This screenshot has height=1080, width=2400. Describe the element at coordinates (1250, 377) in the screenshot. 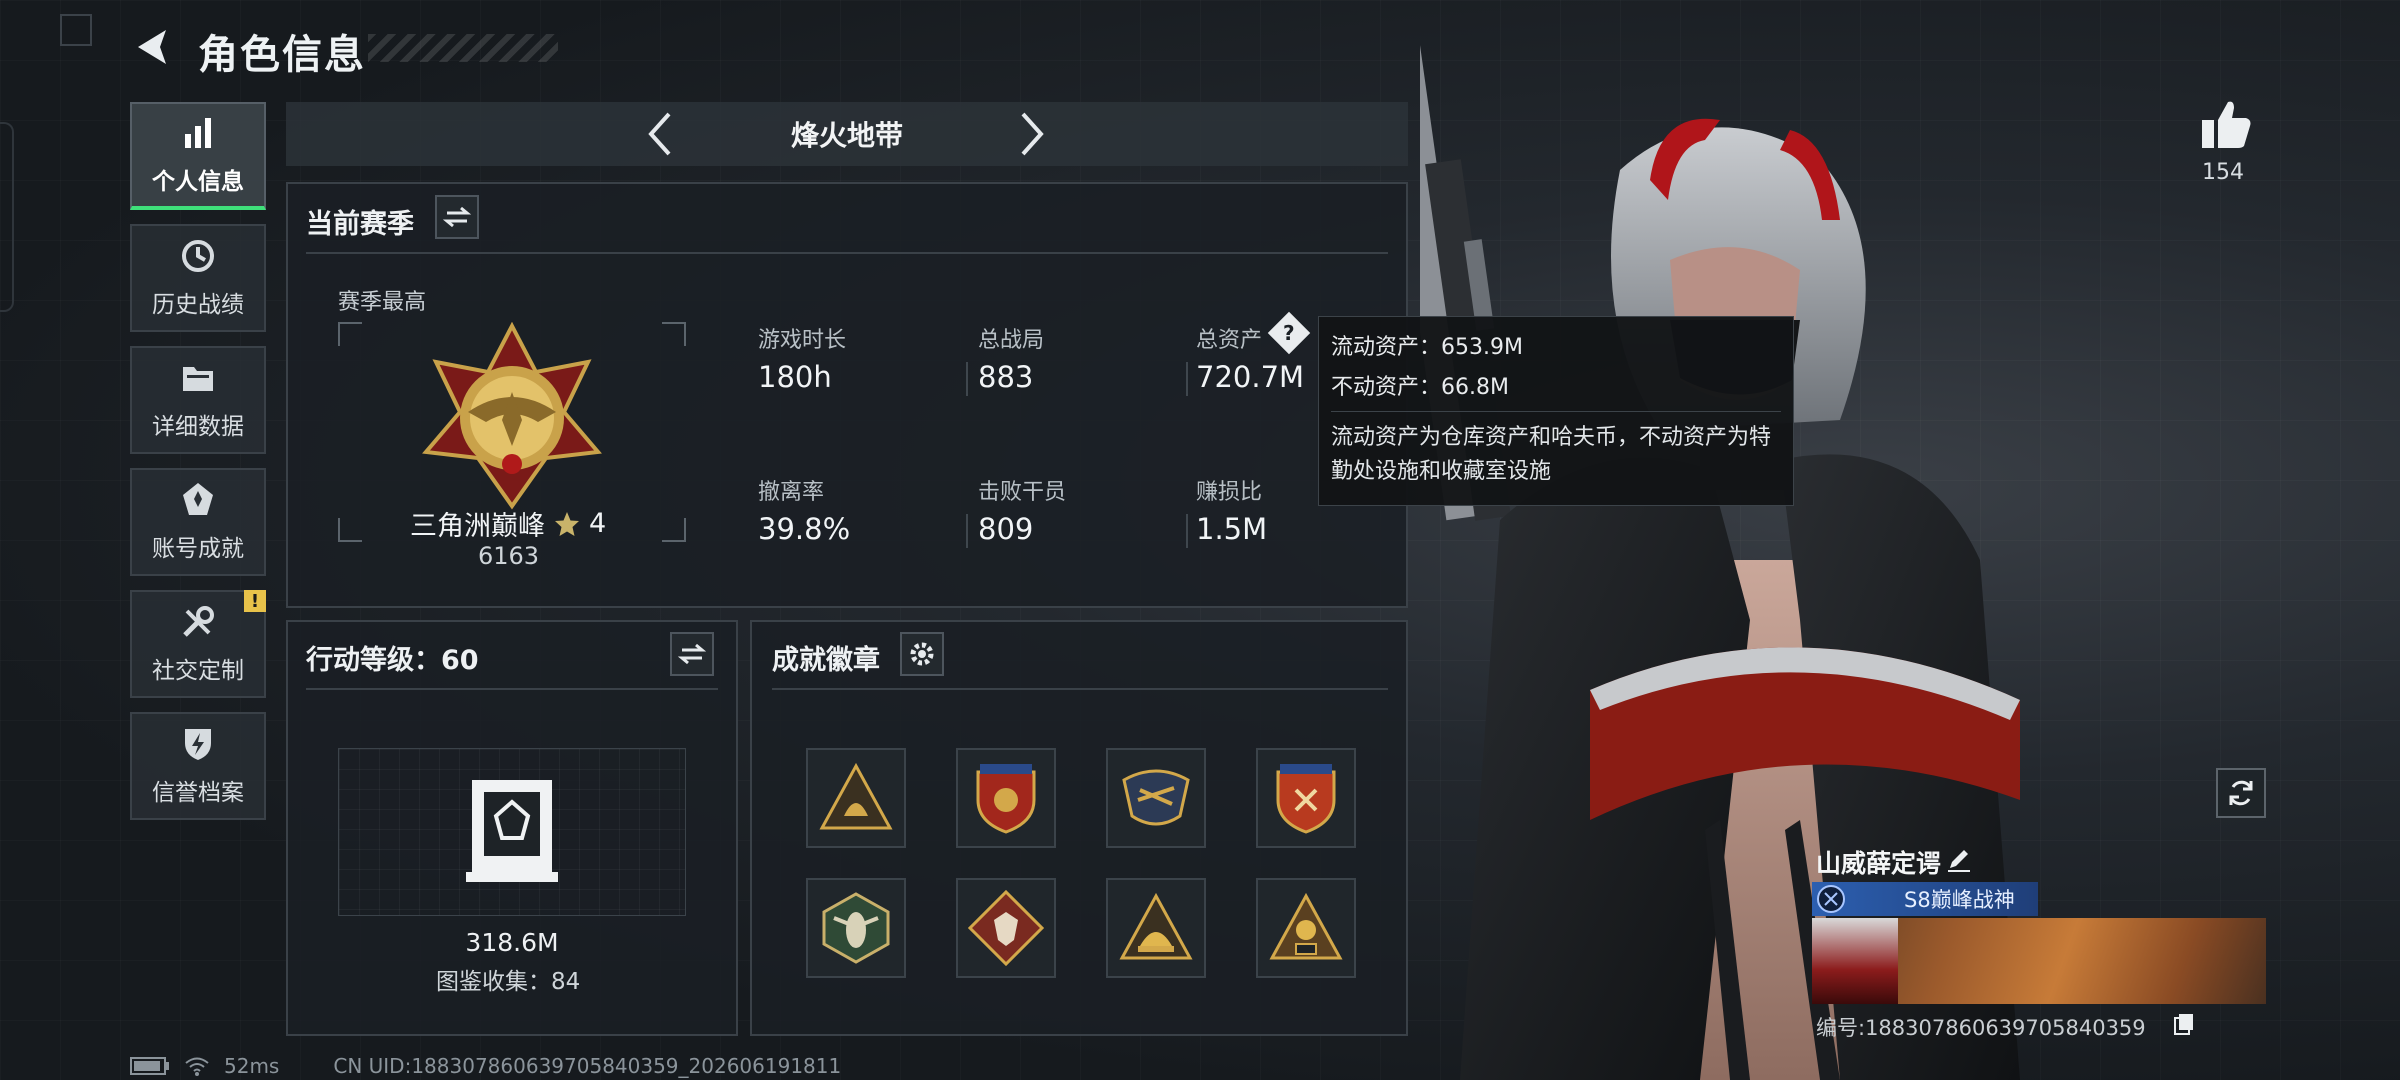

I see `stat-value: 720.7M` at that location.